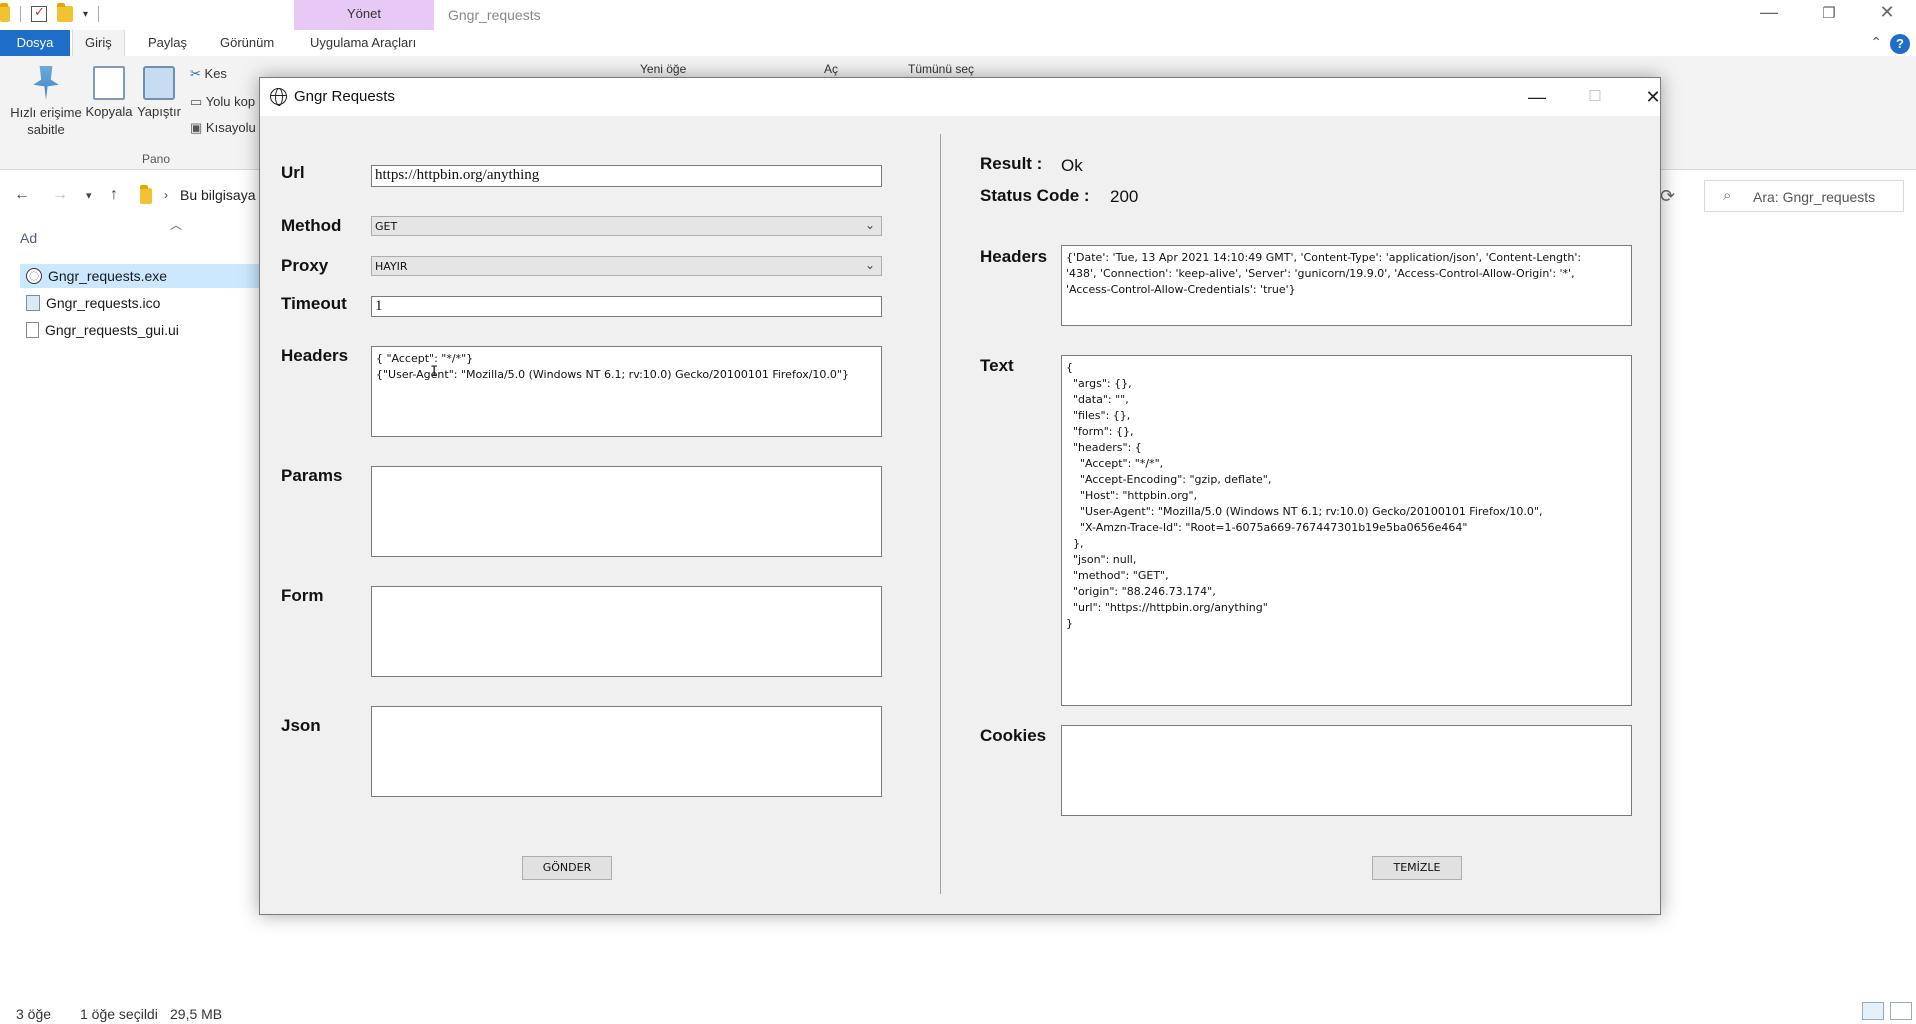  I want to click on url-field: https://httpbin.org/anything, so click(626, 176).